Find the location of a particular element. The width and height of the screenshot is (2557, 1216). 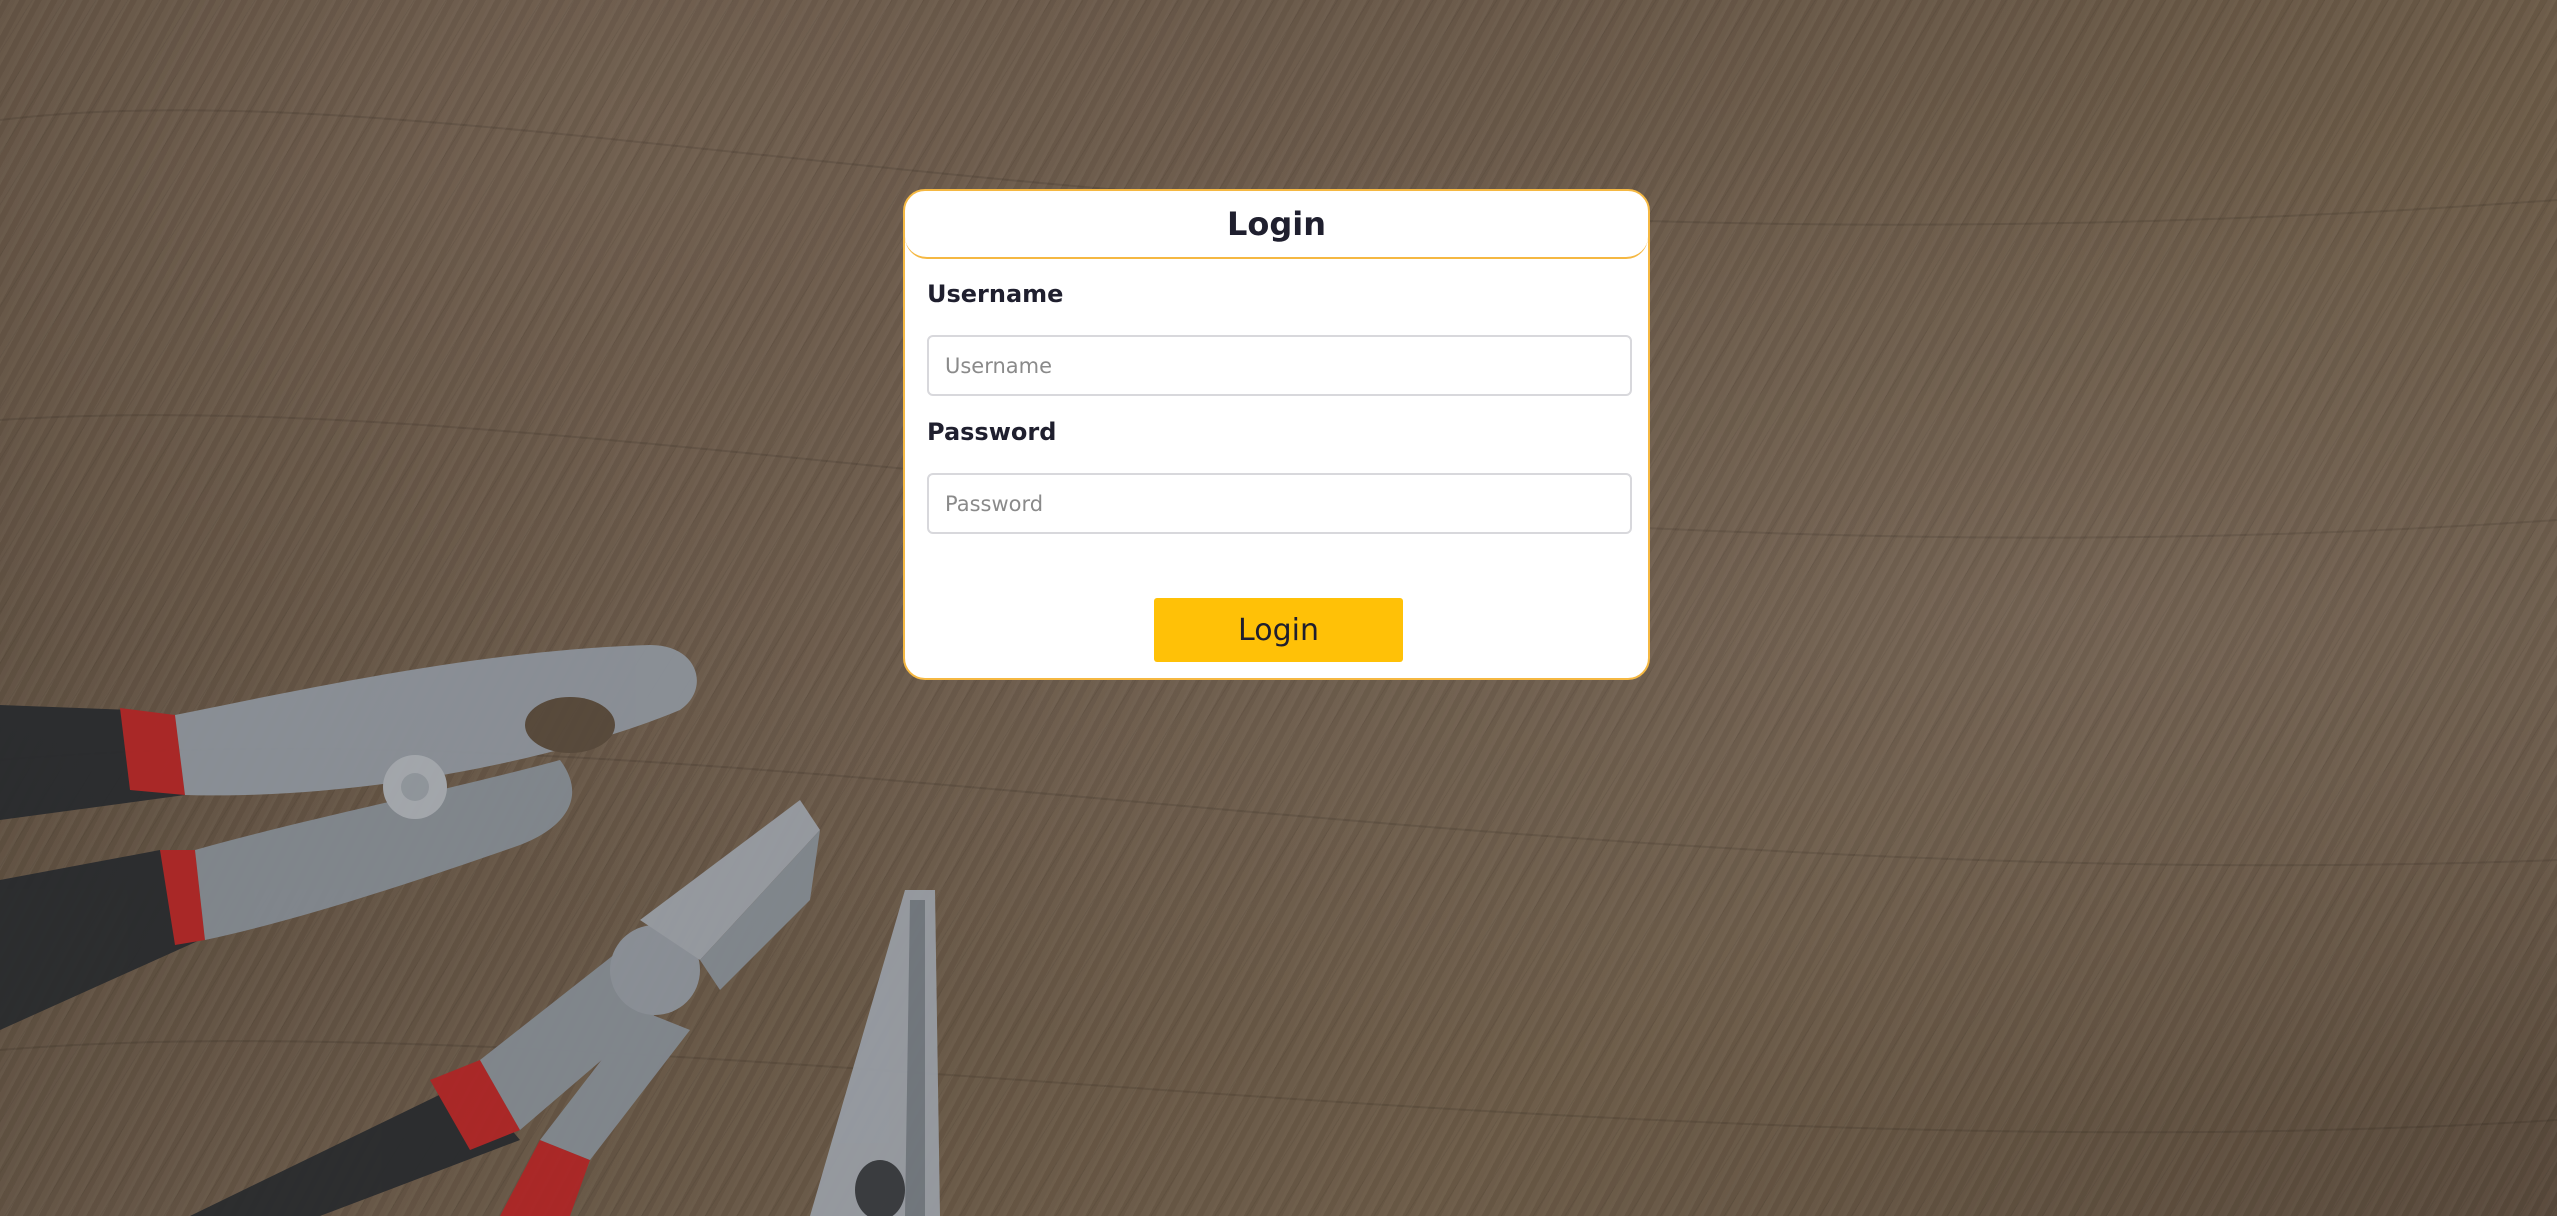

login-button: Login is located at coordinates (1278, 630).